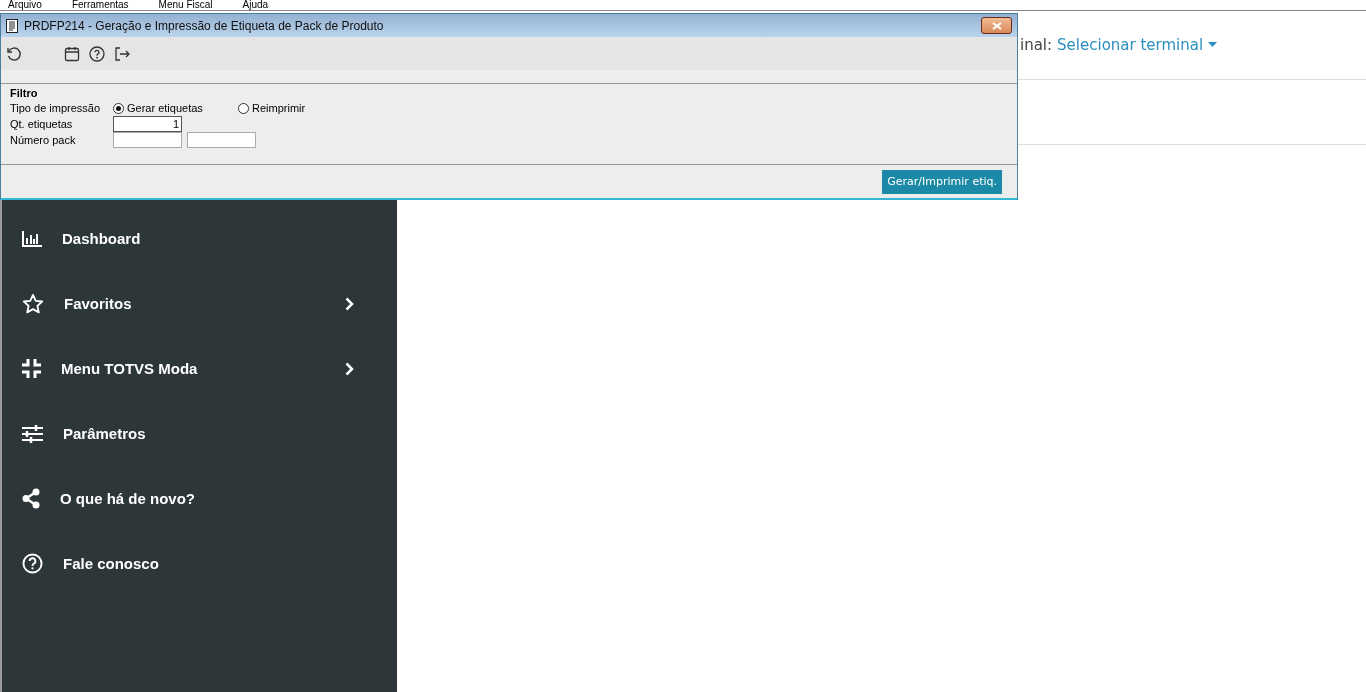 This screenshot has height=692, width=1366. What do you see at coordinates (942, 181) in the screenshot?
I see `generate-print-button: Gerar/Imprimir etiq.` at bounding box center [942, 181].